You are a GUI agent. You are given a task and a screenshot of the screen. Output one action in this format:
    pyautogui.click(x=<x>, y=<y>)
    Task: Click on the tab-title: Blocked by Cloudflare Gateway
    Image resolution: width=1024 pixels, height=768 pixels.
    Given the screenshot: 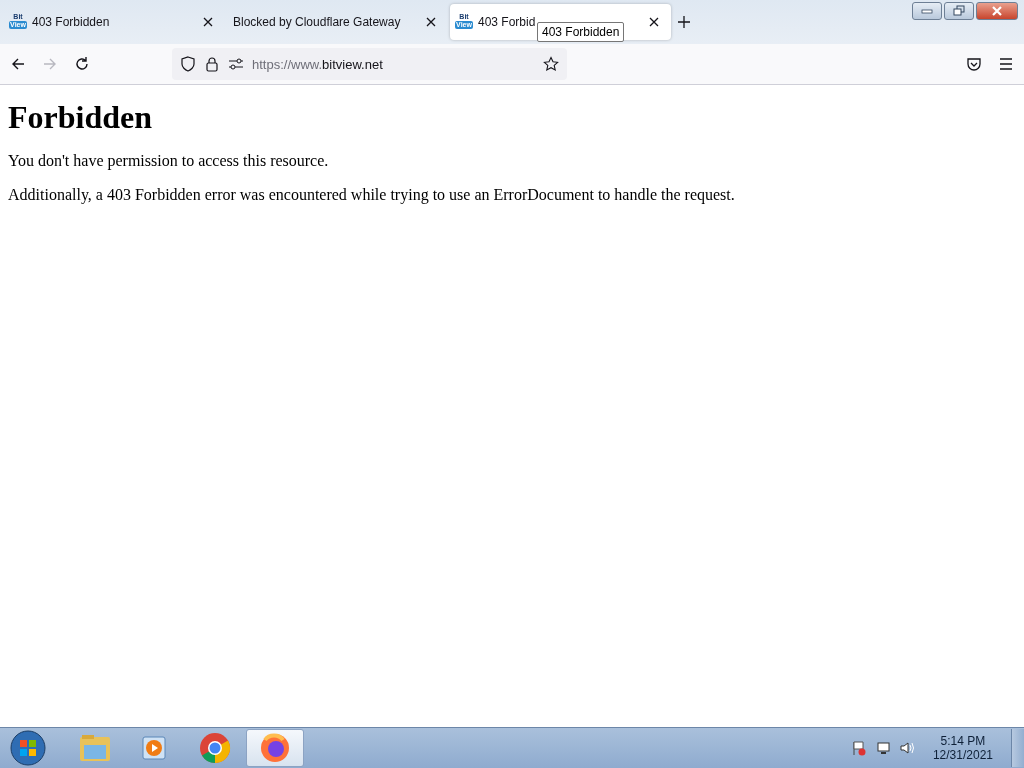 What is the action you would take?
    pyautogui.click(x=317, y=22)
    